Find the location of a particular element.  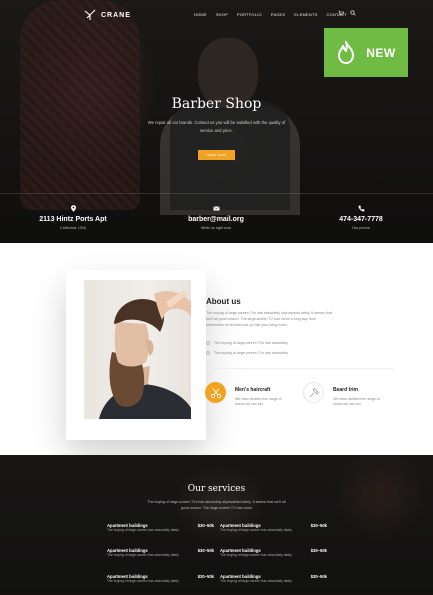

shop-now-button: SHOP NOW is located at coordinates (216, 155).